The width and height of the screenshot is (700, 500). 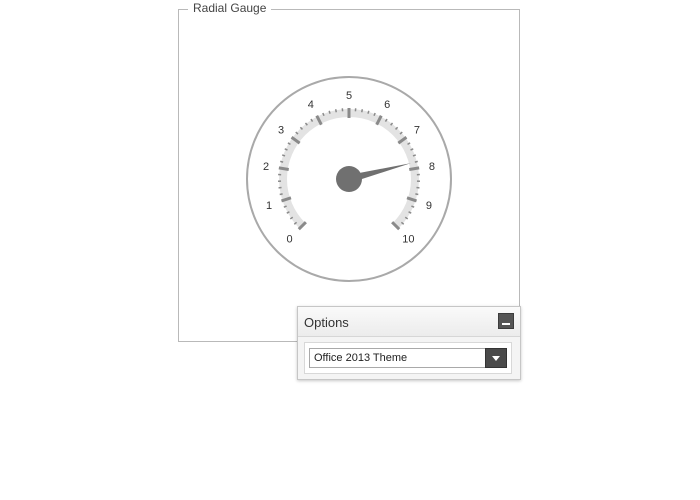 I want to click on theme-combobox-value: Office 2013 Theme, so click(x=361, y=358).